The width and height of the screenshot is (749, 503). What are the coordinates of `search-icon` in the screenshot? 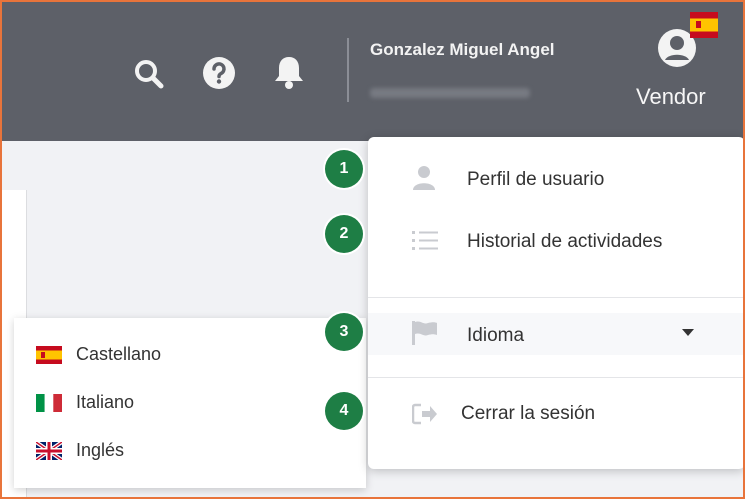 It's located at (149, 74).